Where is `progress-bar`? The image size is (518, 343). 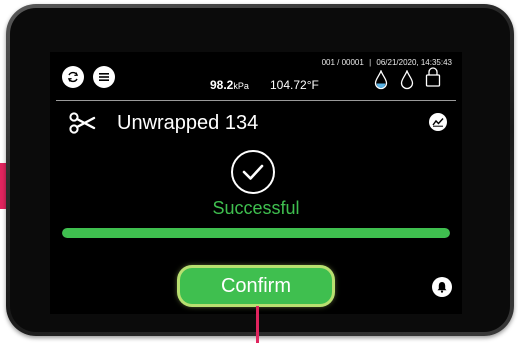 progress-bar is located at coordinates (256, 233).